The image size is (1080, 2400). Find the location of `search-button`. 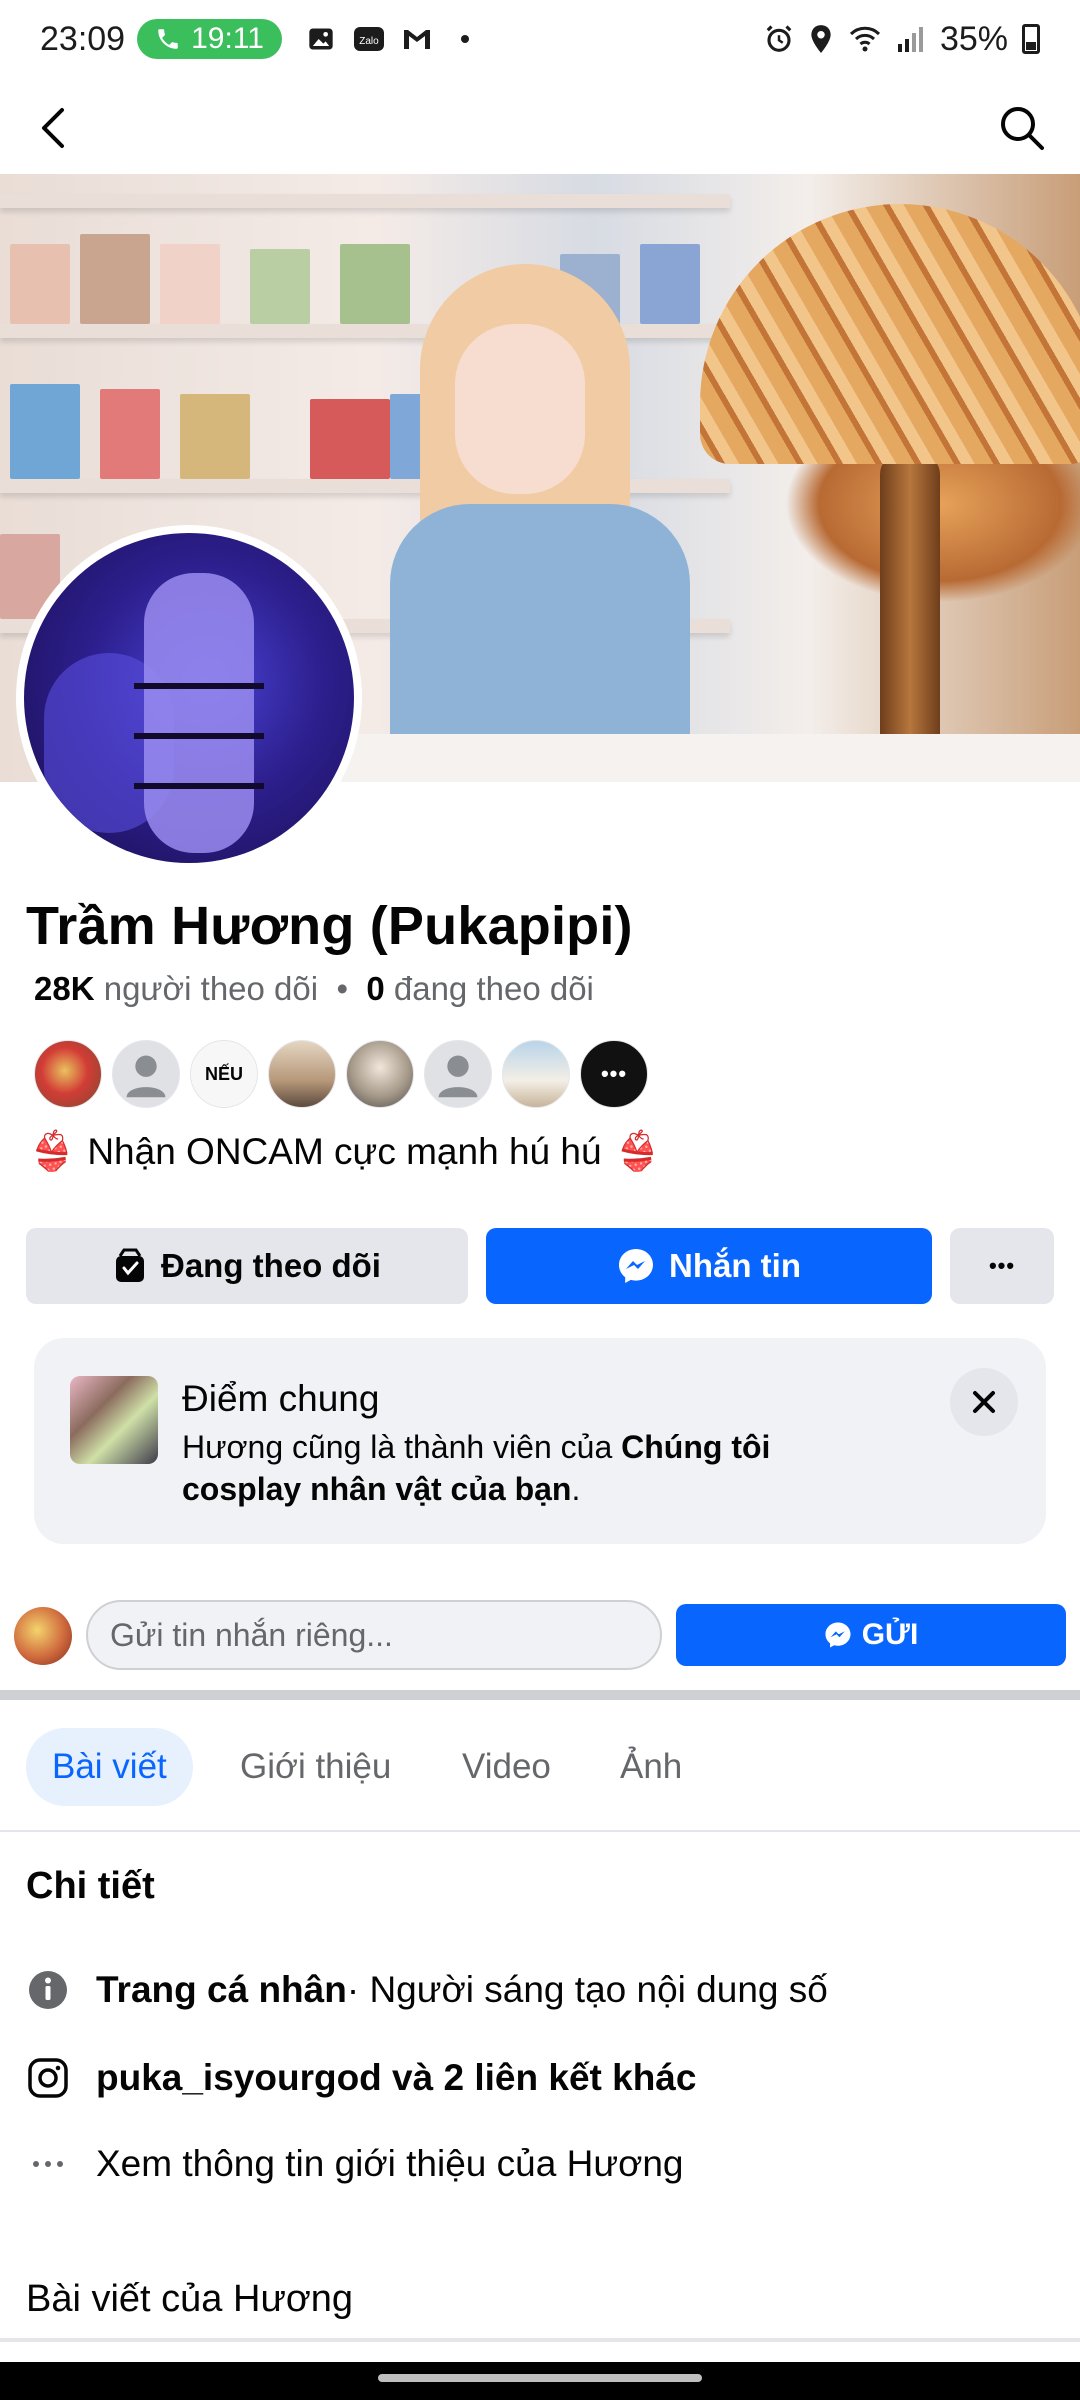

search-button is located at coordinates (1022, 128).